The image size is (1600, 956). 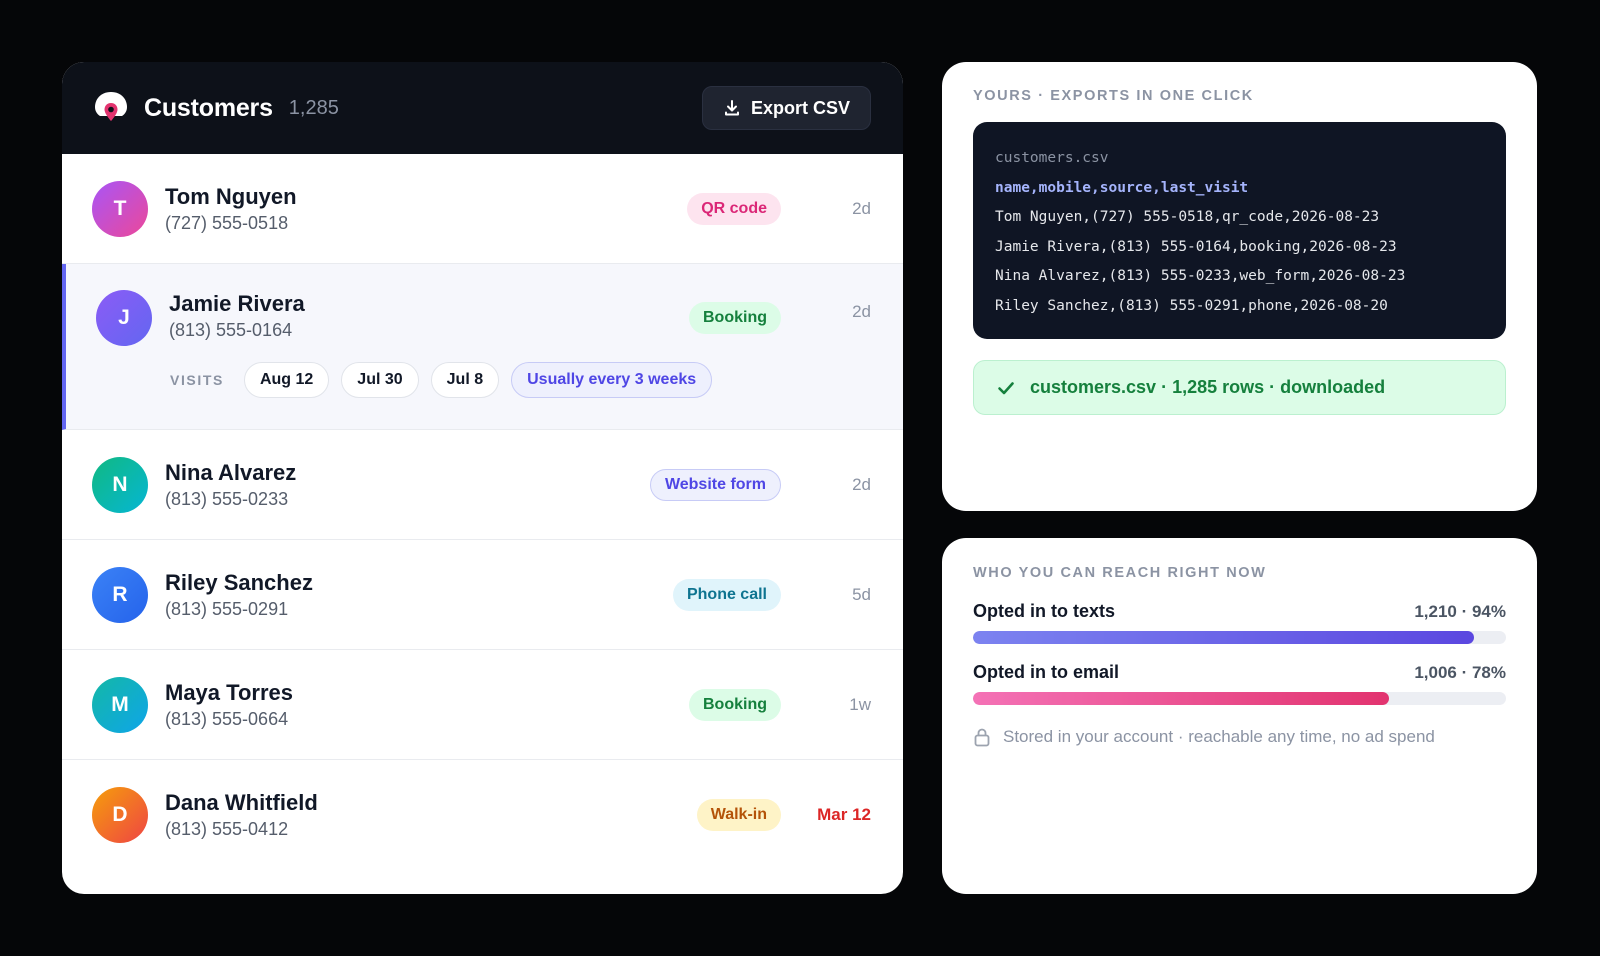 What do you see at coordinates (1460, 672) in the screenshot?
I see `email-optin-value: 1,006 · 78%` at bounding box center [1460, 672].